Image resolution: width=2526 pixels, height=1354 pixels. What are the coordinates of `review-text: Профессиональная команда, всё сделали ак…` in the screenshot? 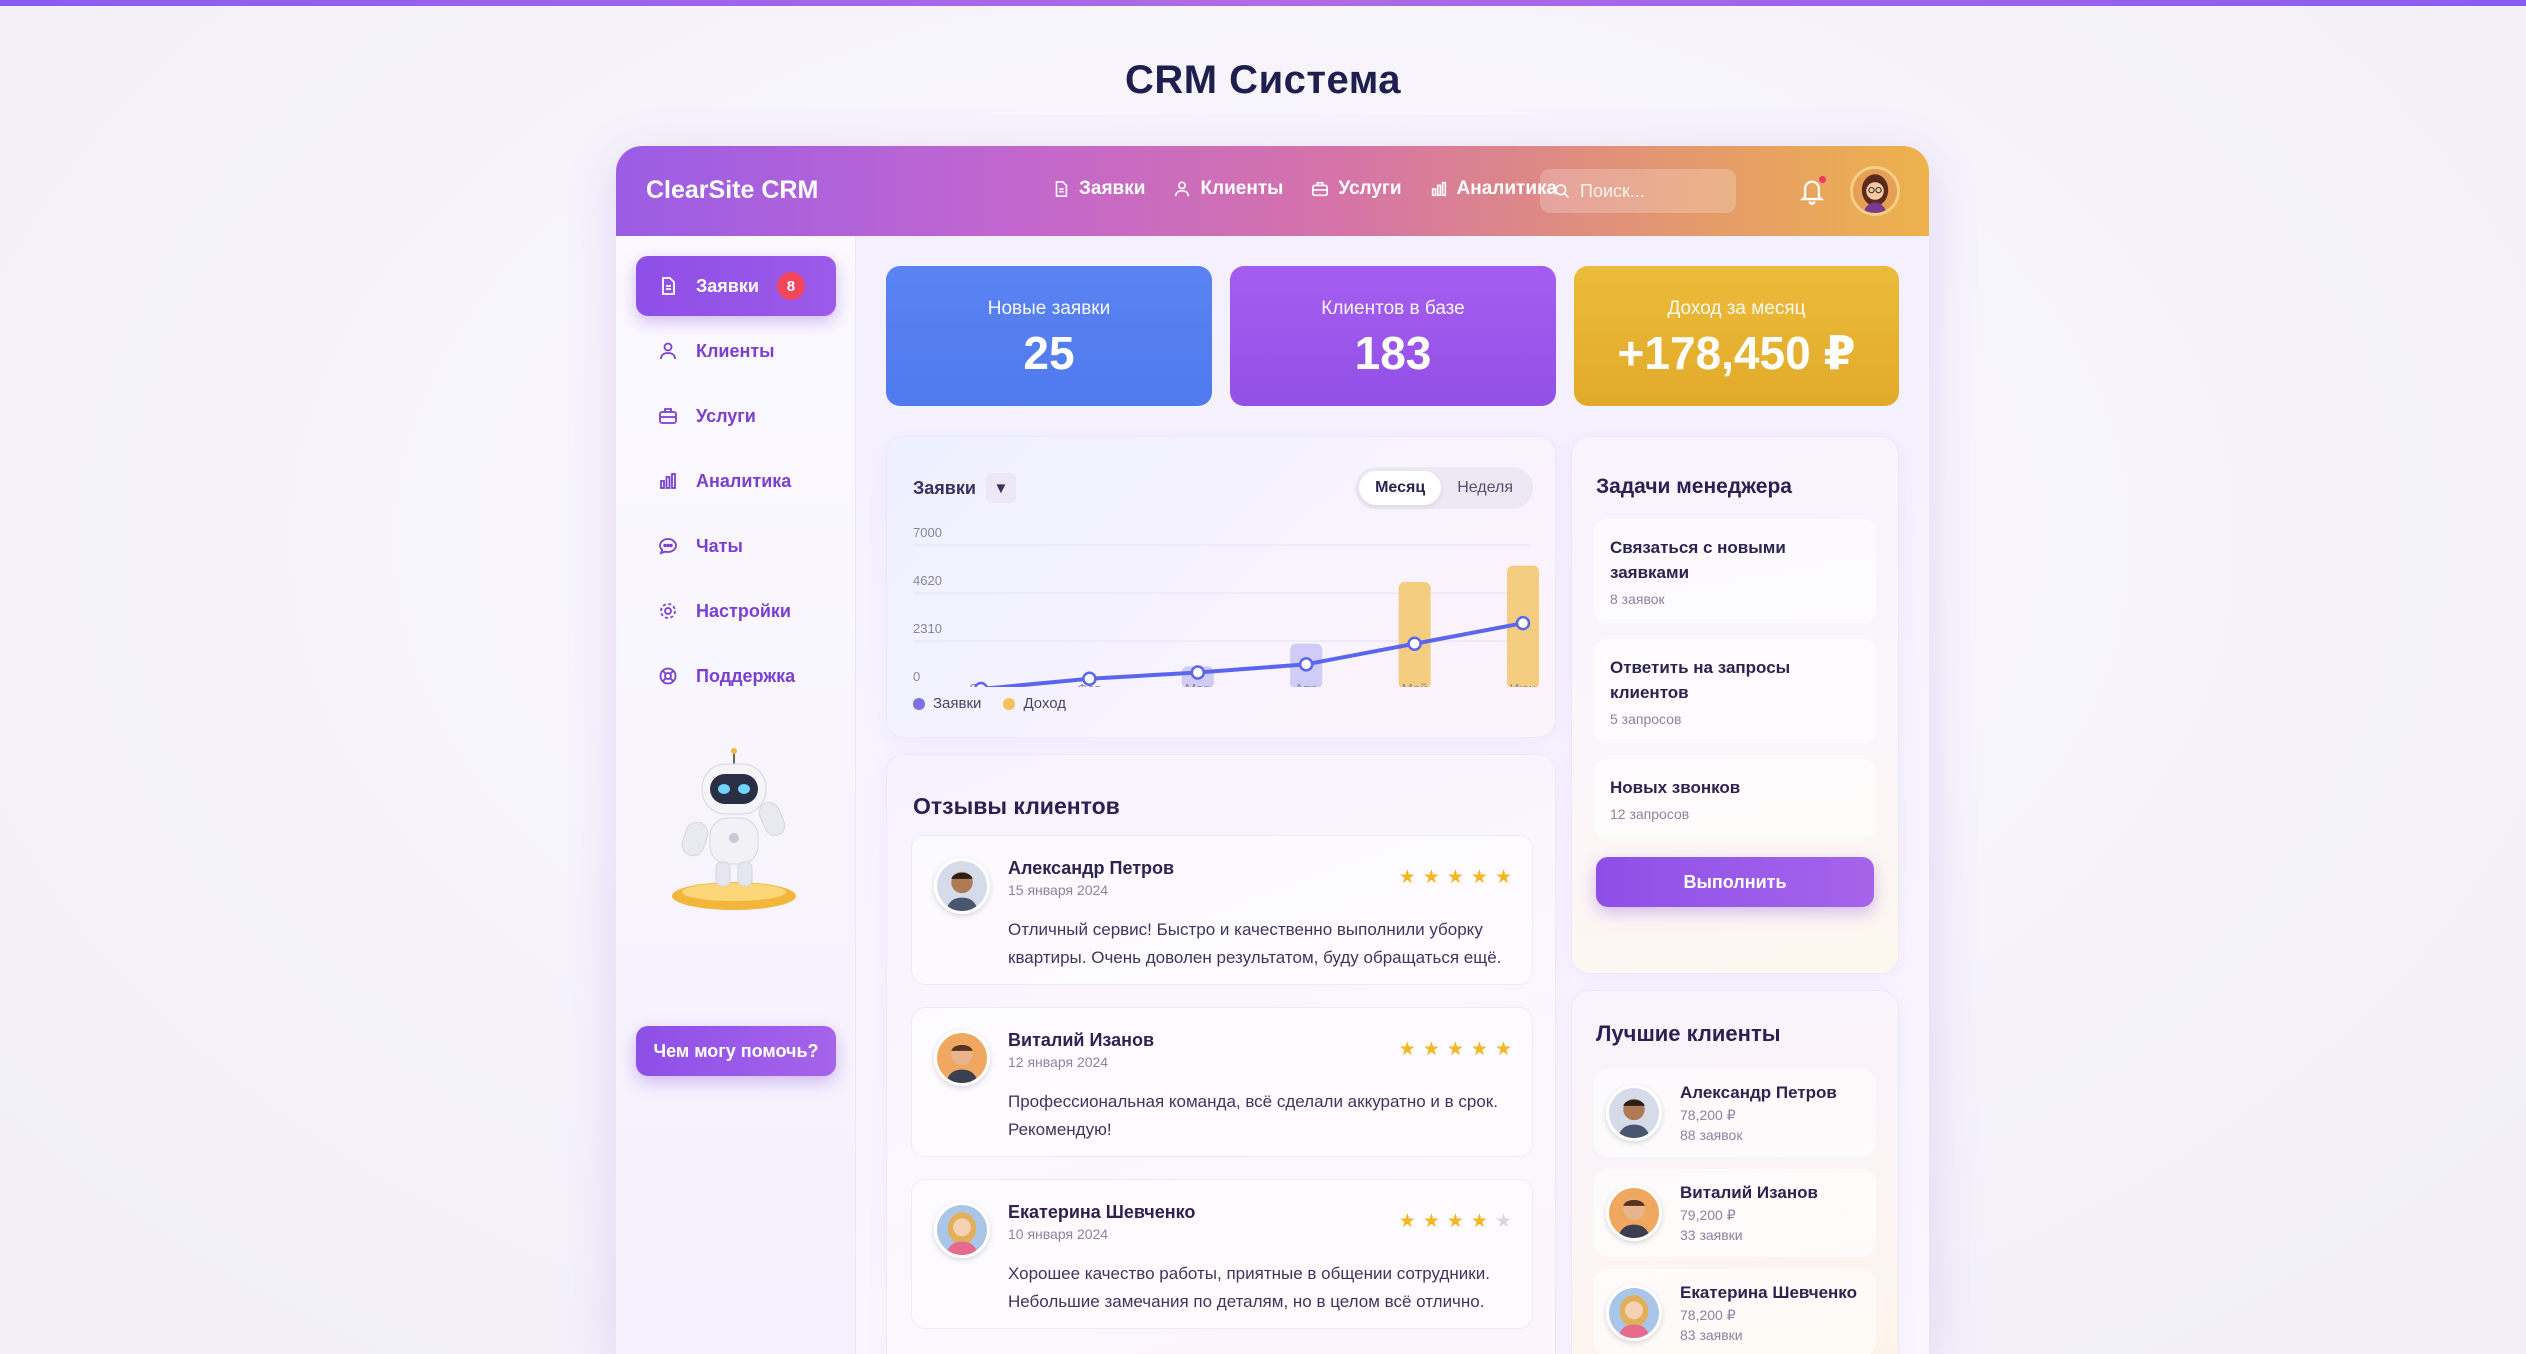 It's located at (1253, 1115).